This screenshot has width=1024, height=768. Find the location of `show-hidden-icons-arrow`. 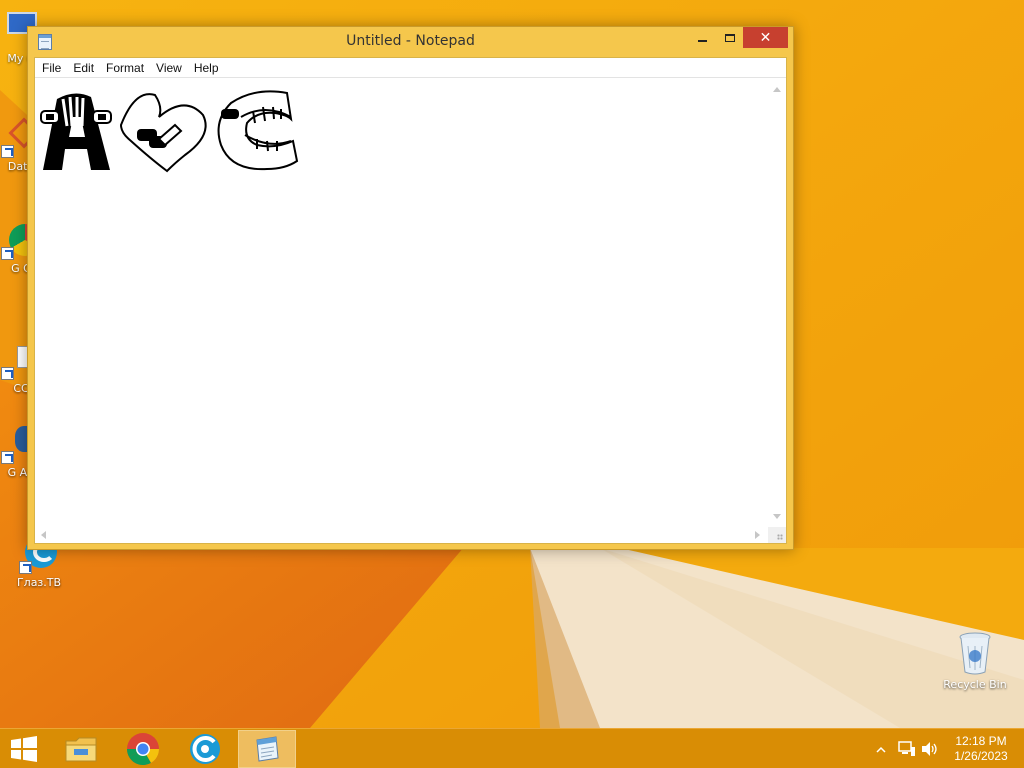

show-hidden-icons-arrow is located at coordinates (881, 750).